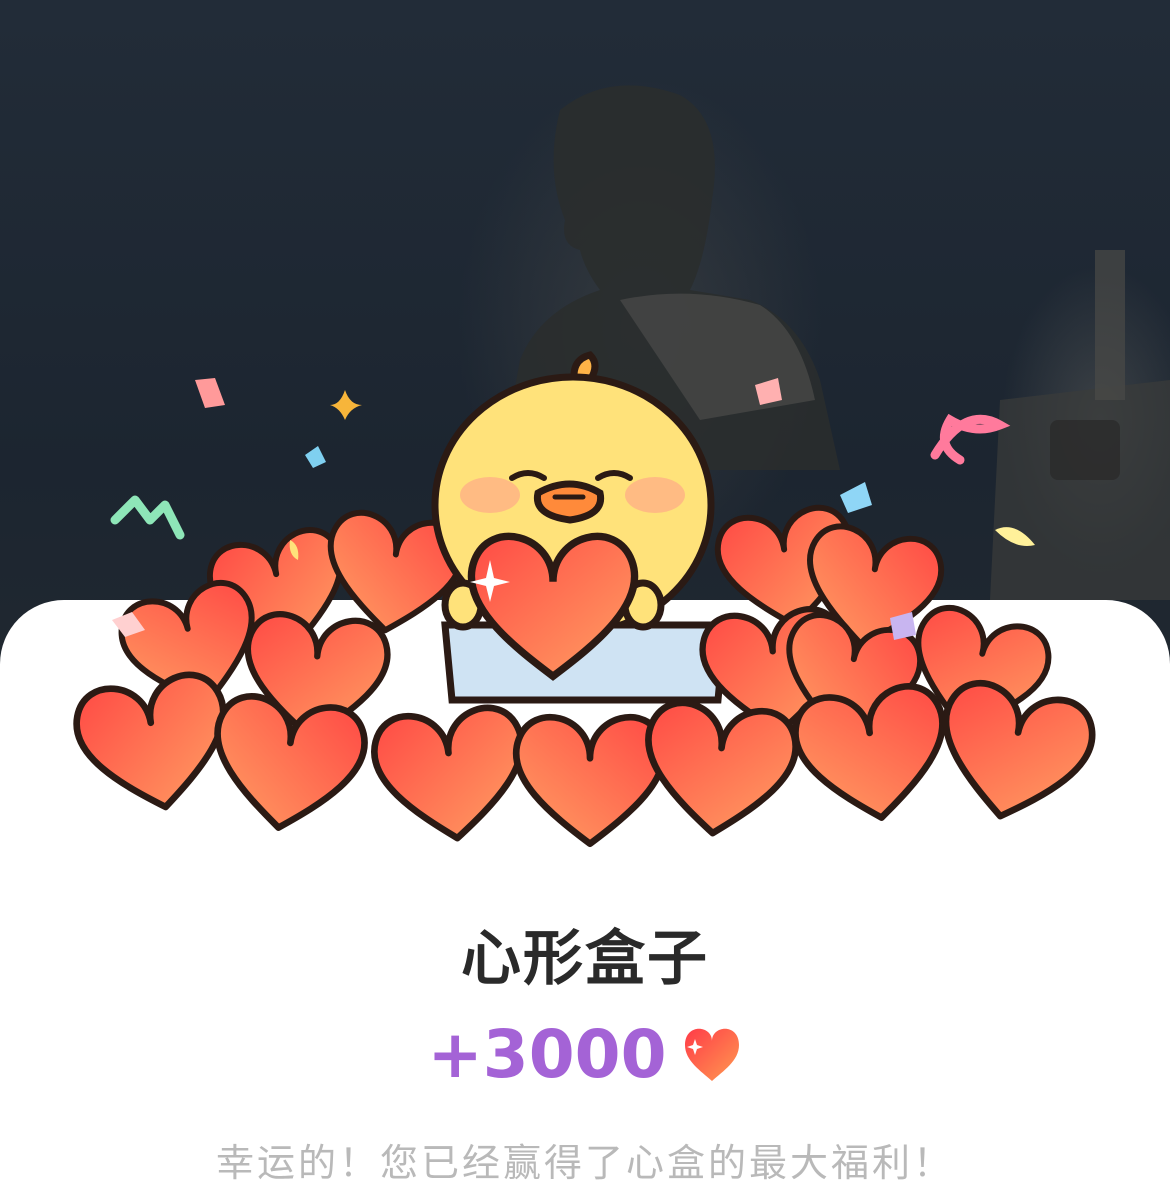 The width and height of the screenshot is (1170, 1200). I want to click on reward-message: 幸运的！您已经赢得了心盒的最大福利！, so click(584, 1163).